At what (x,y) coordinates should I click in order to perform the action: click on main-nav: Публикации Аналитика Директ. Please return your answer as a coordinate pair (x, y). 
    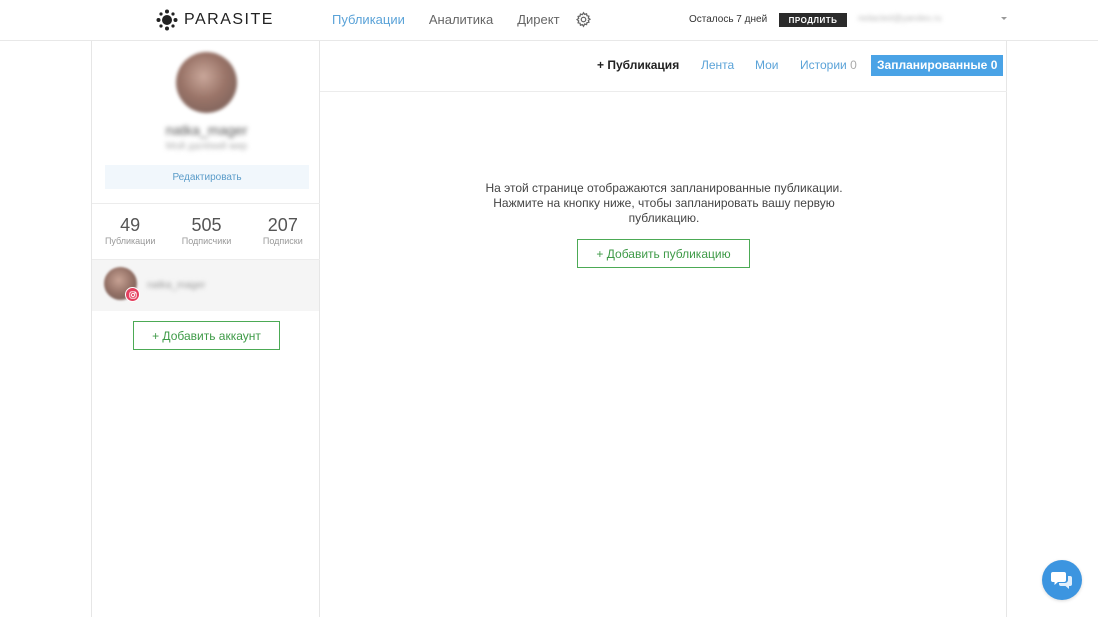
    Looking at the image, I should click on (446, 19).